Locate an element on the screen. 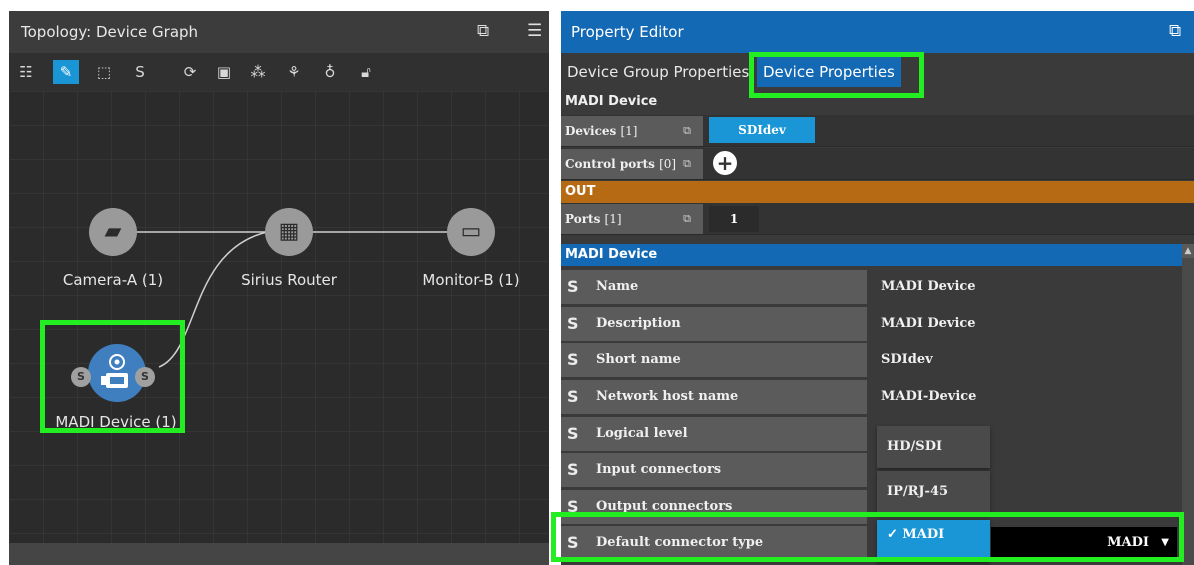 This screenshot has width=1194, height=565. list-icon: ☷ is located at coordinates (26, 72).